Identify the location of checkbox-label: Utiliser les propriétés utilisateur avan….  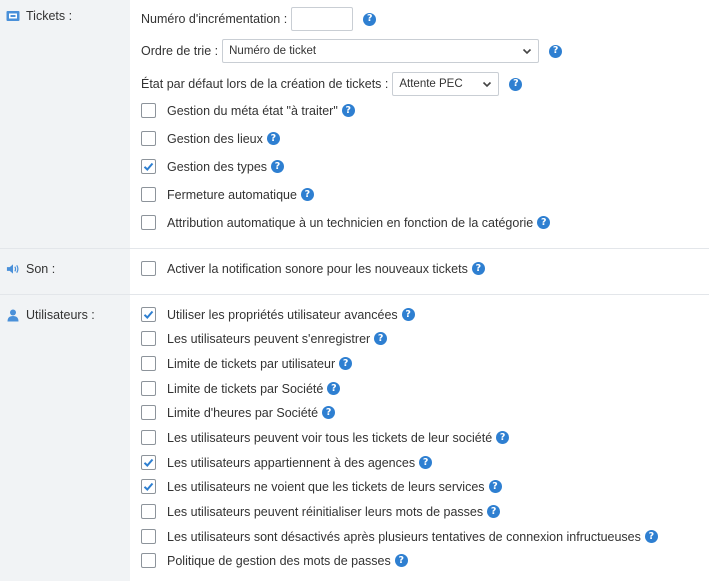
(282, 314).